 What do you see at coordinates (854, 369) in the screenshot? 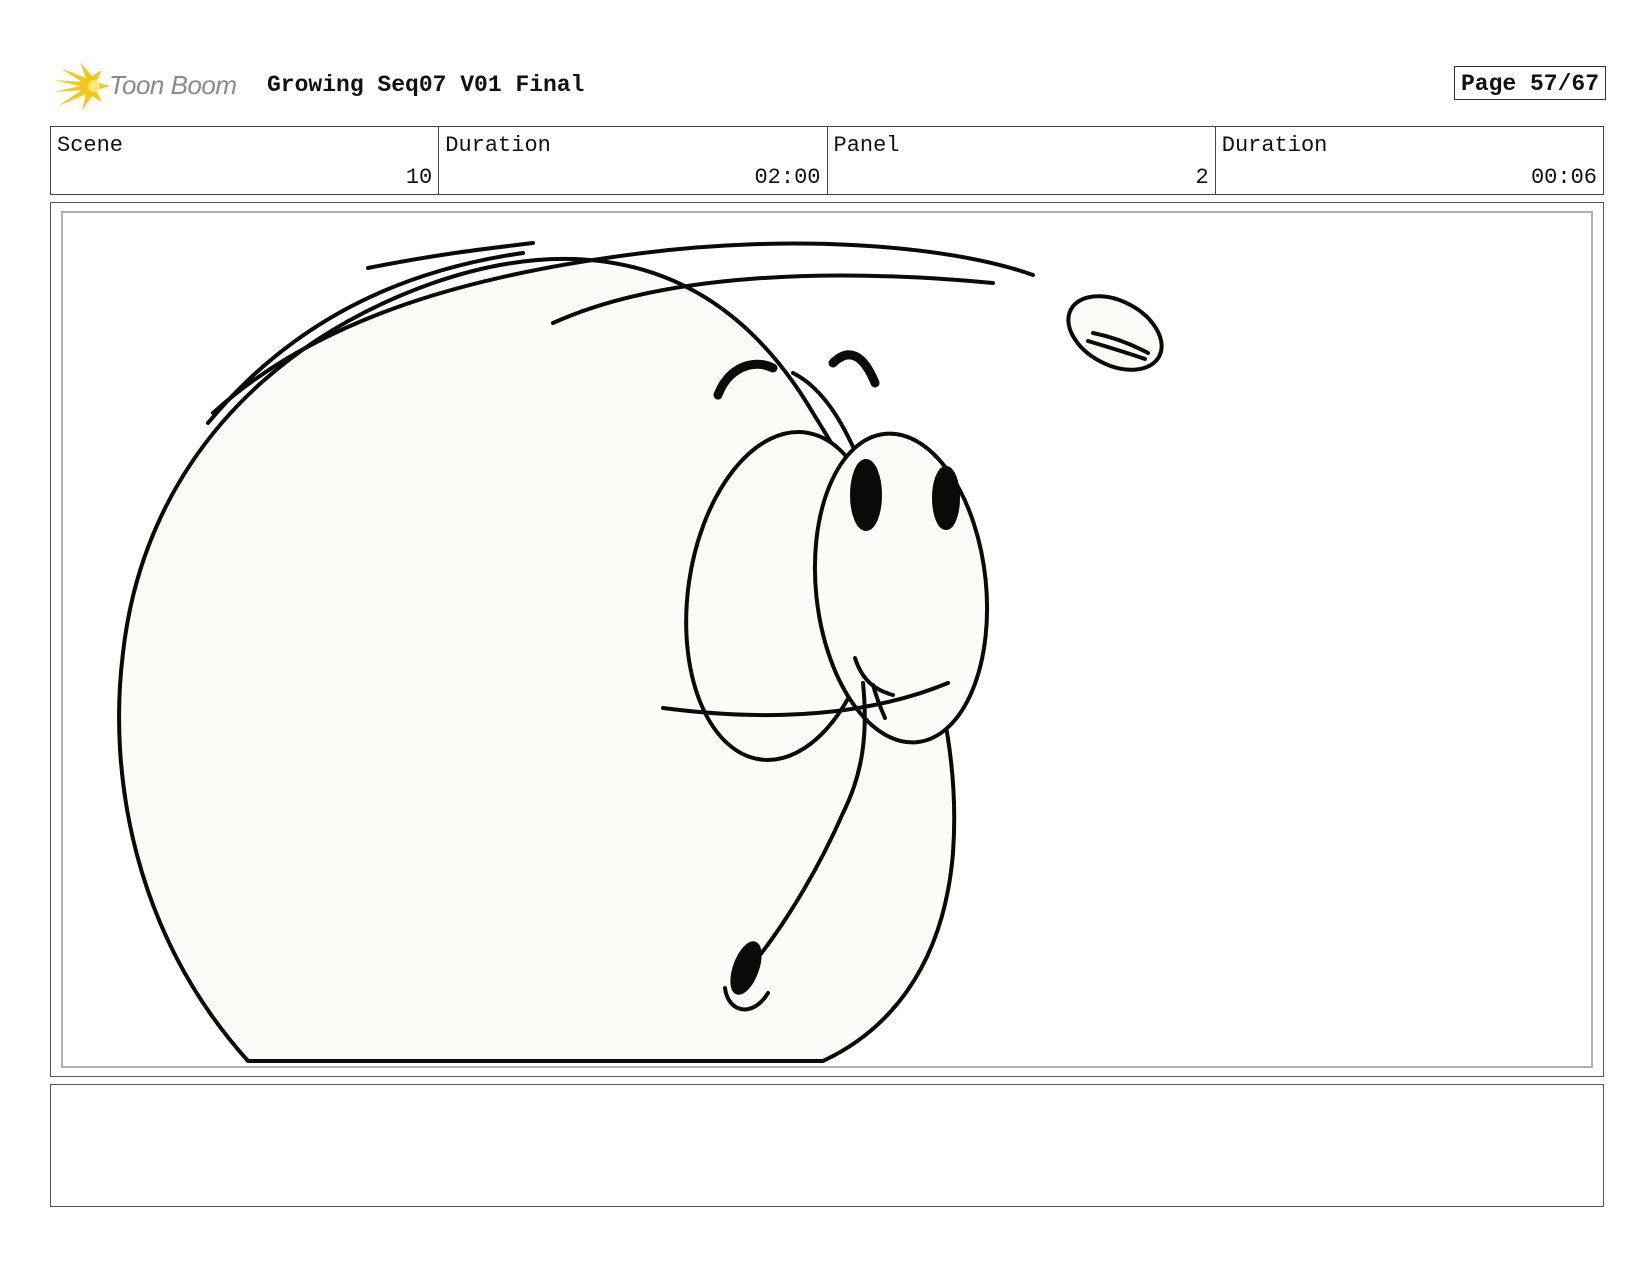
I see `right-eyebrow` at bounding box center [854, 369].